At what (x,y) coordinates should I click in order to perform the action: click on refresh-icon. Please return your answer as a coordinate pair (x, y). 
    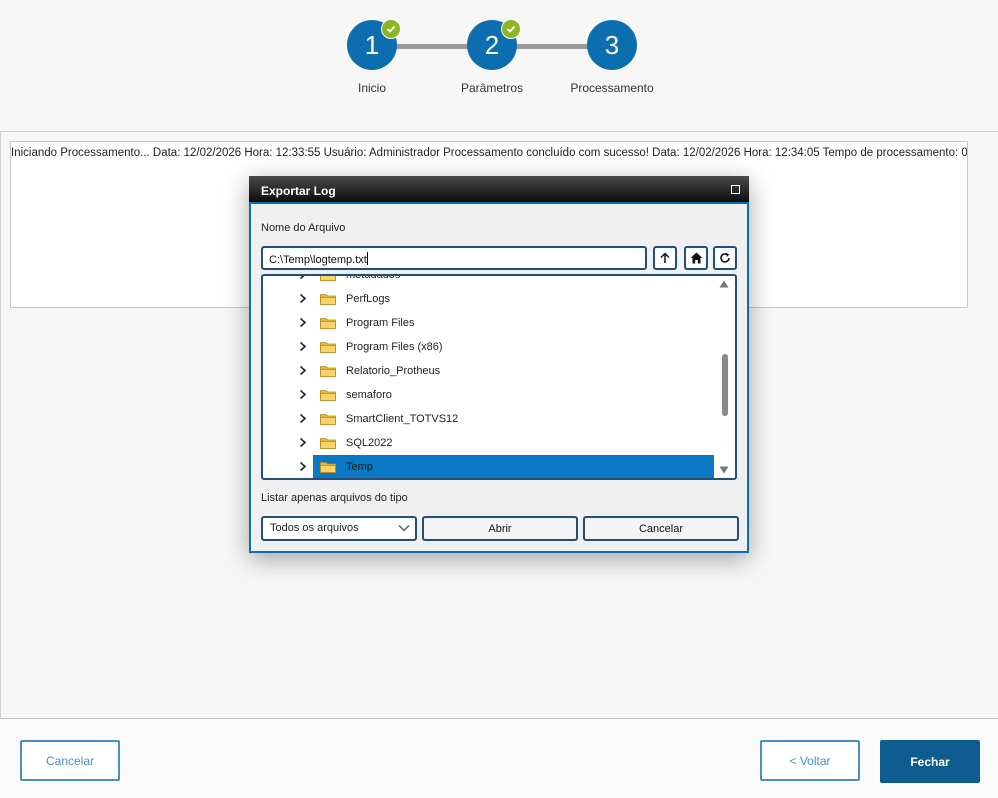
    Looking at the image, I should click on (725, 257).